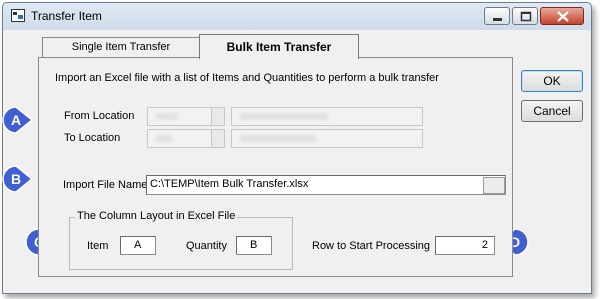  What do you see at coordinates (327, 116) in the screenshot?
I see `from-location-name-field` at bounding box center [327, 116].